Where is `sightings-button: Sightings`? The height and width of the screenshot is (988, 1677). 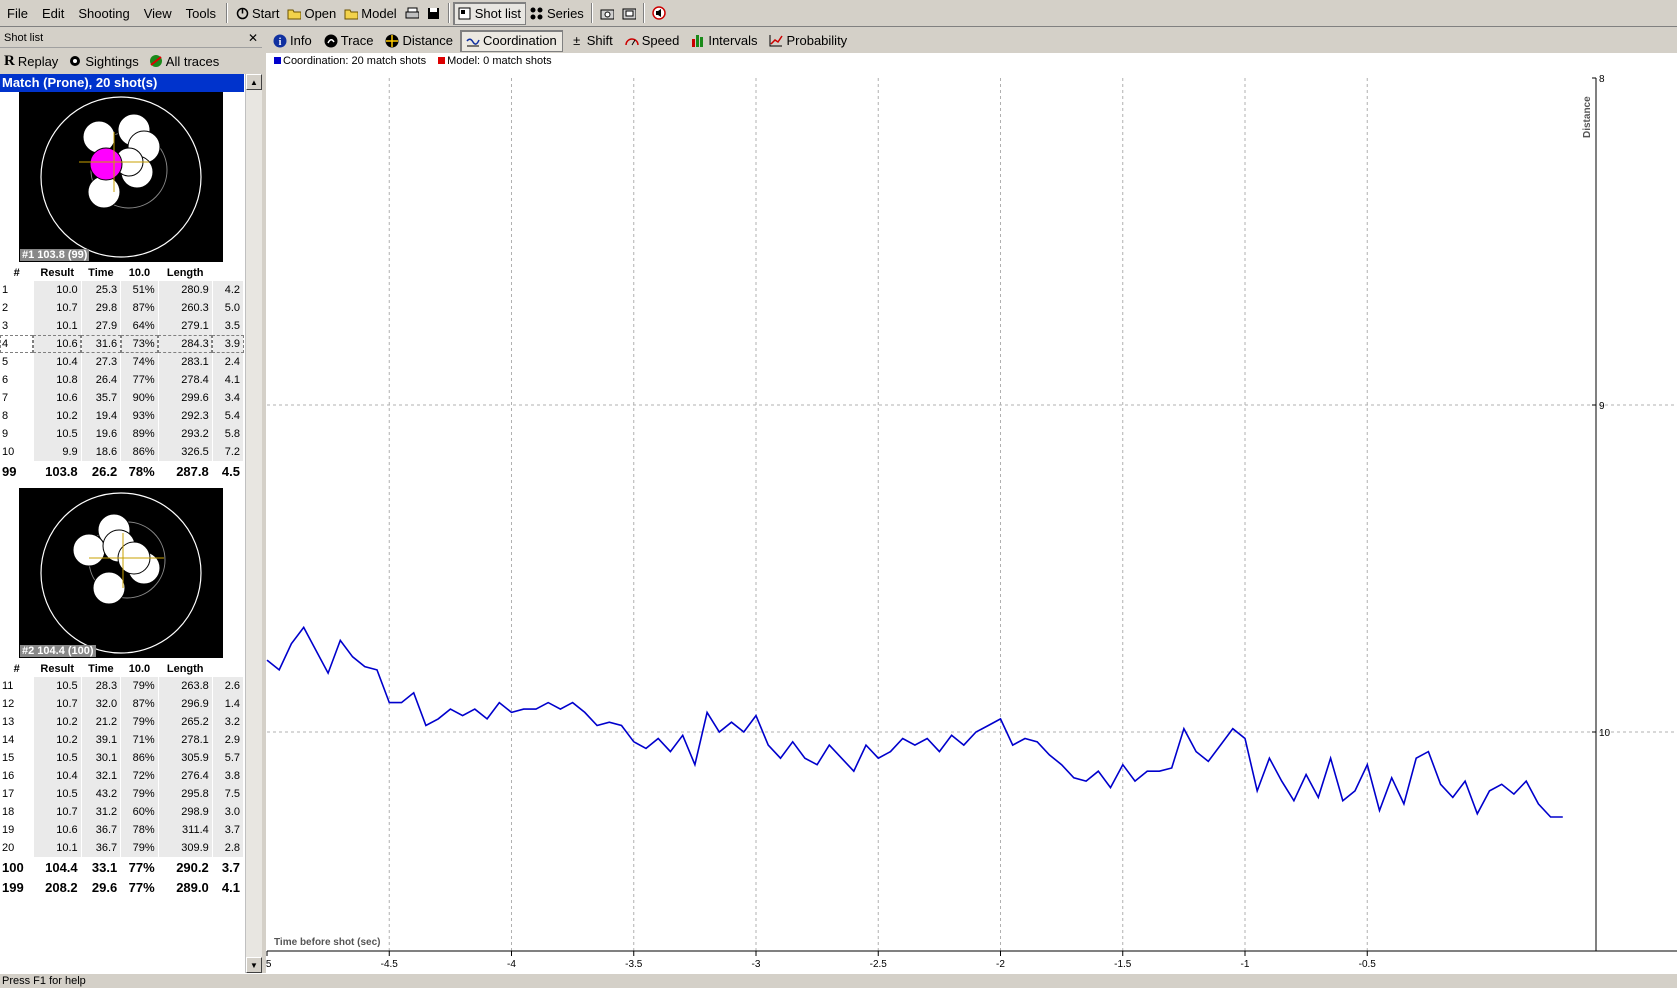
sightings-button: Sightings is located at coordinates (103, 61).